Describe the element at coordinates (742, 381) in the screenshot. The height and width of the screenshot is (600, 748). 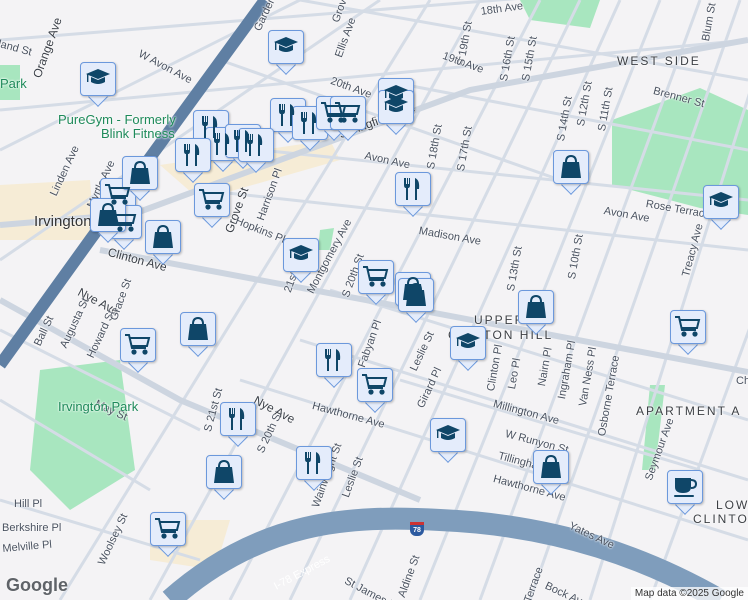
I see `street-label: Ch` at that location.